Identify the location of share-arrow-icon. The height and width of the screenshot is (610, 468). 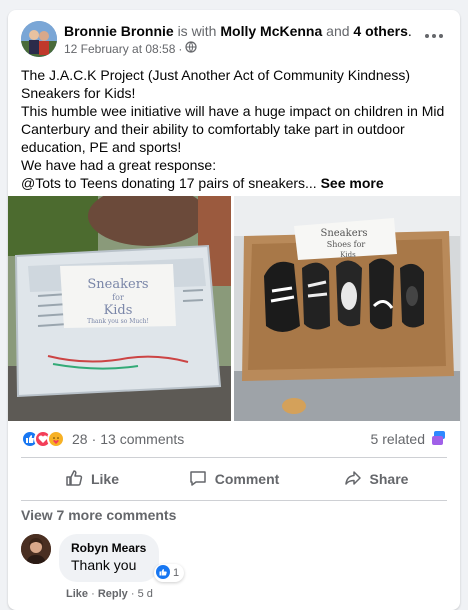
(353, 479).